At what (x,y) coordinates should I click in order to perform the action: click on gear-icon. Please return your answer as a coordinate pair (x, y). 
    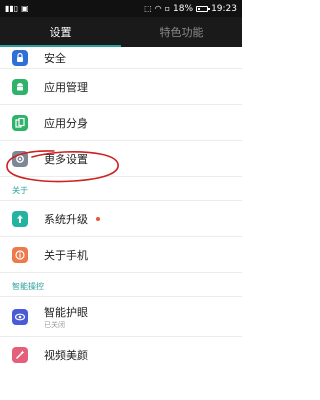
    Looking at the image, I should click on (20, 158).